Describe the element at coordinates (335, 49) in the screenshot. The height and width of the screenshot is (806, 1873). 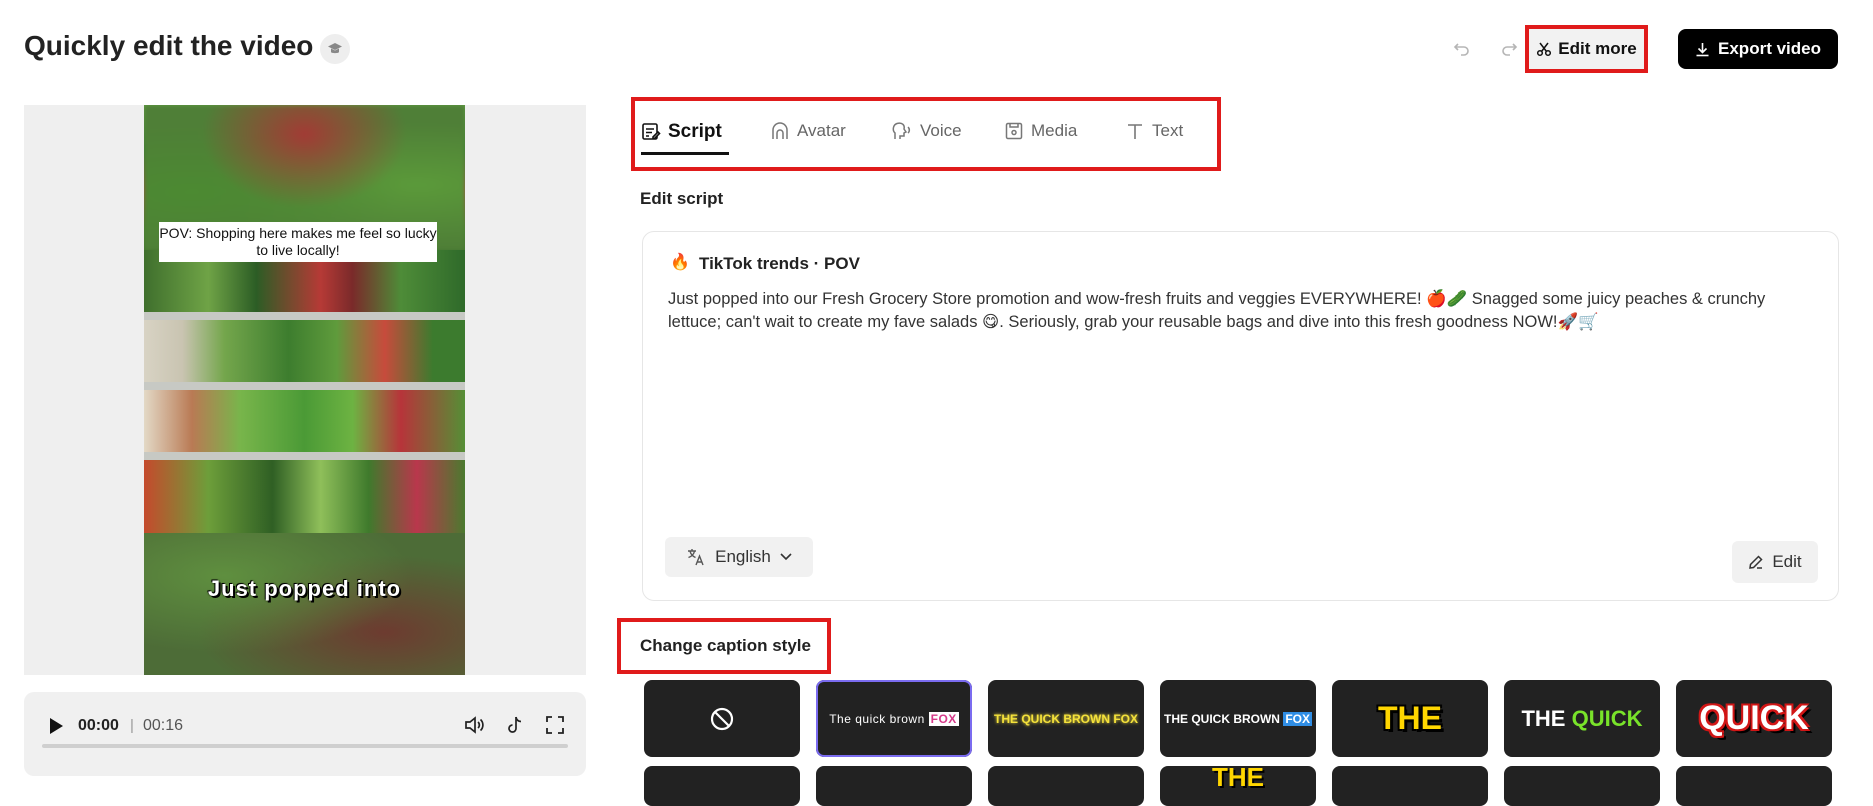
I see `tutorial-cap-icon` at that location.